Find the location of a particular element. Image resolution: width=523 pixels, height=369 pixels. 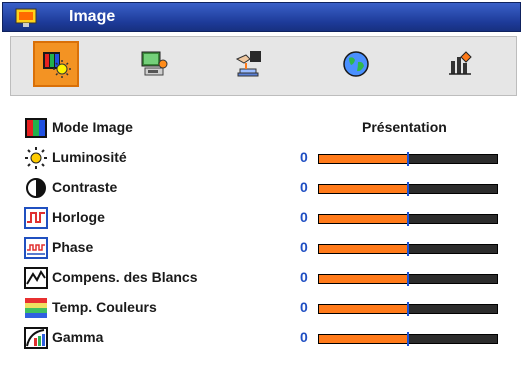

gamma-slider-thumb is located at coordinates (408, 339).